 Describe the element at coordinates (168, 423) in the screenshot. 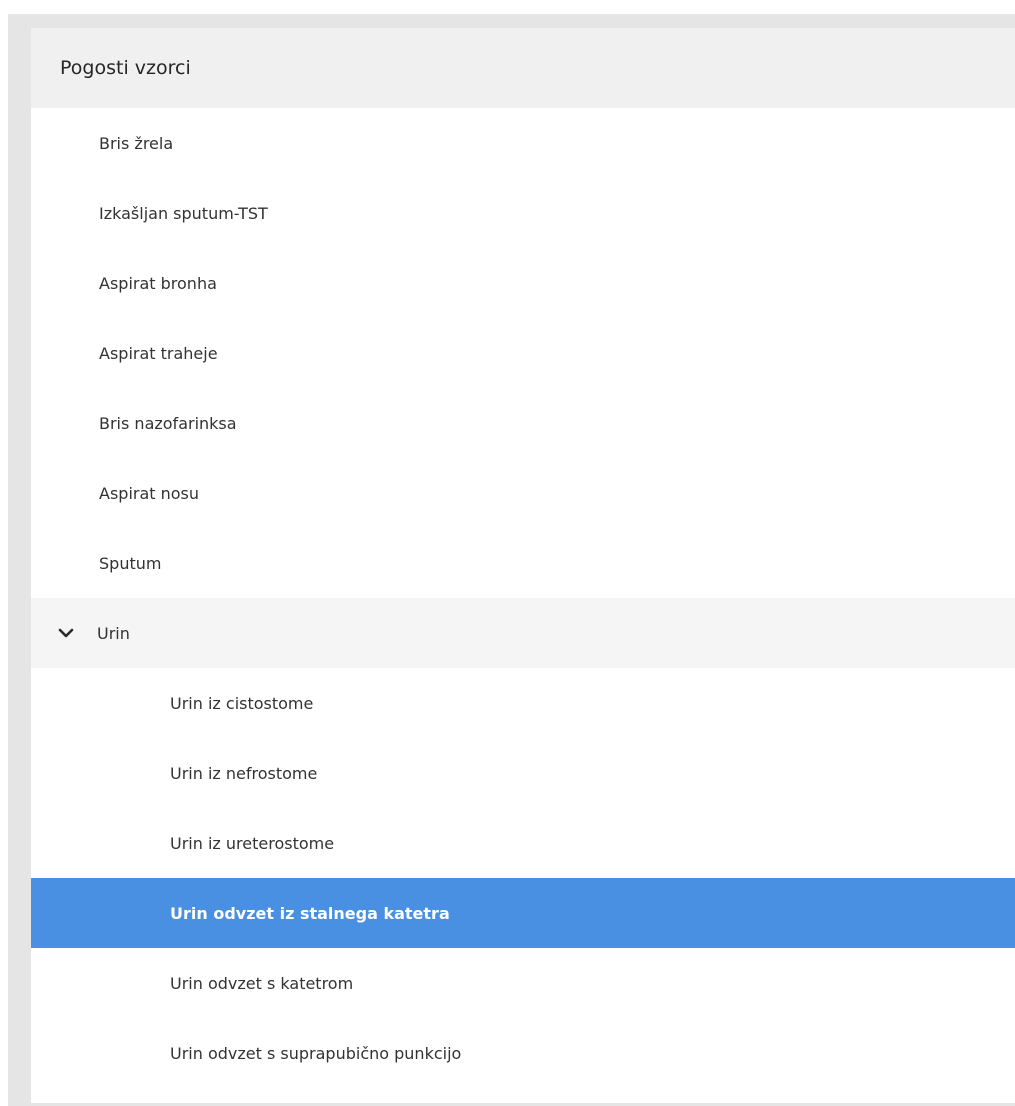

I see `list-item-label: Bris nazofarinksa` at that location.